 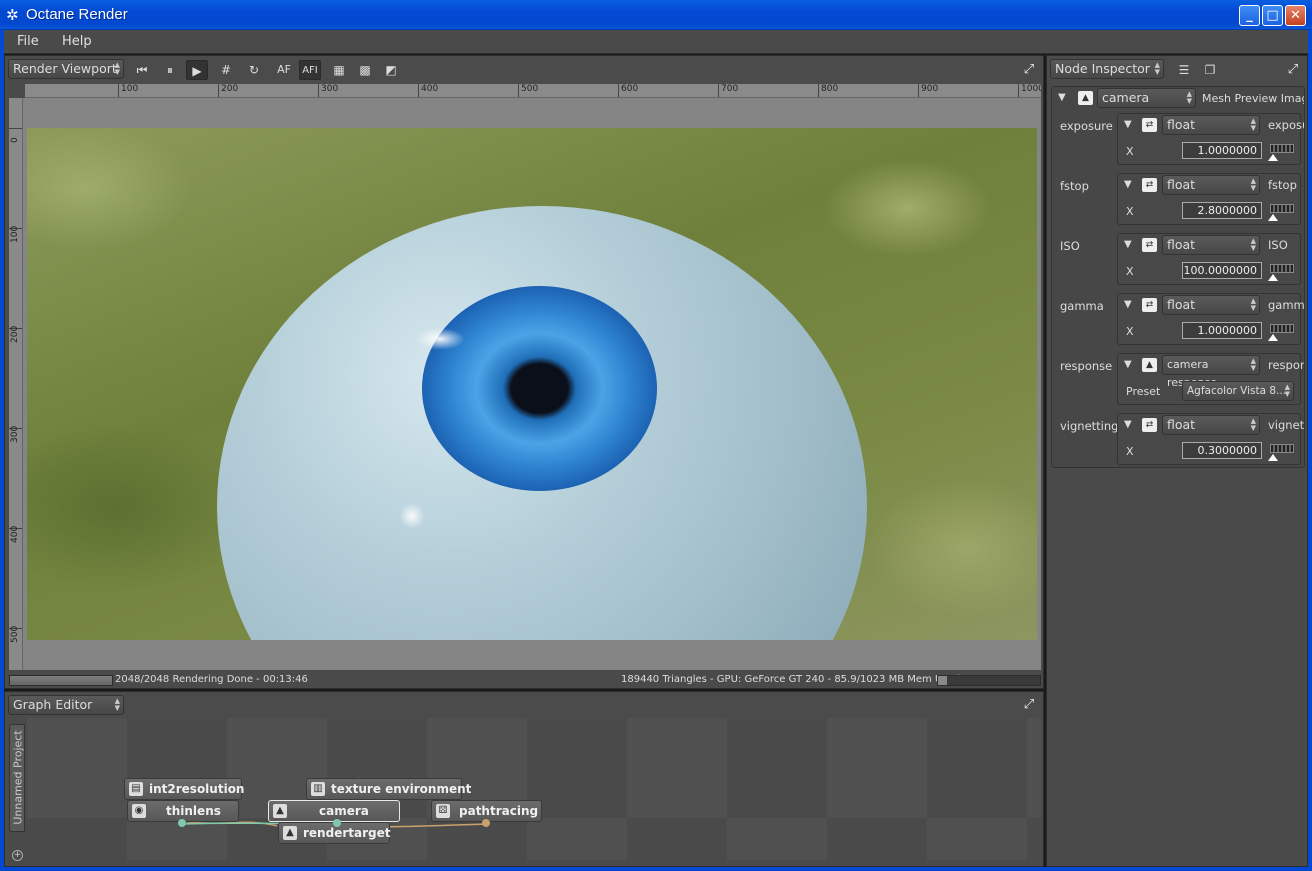 I want to click on rotate-camera-icon: ↻, so click(x=254, y=70).